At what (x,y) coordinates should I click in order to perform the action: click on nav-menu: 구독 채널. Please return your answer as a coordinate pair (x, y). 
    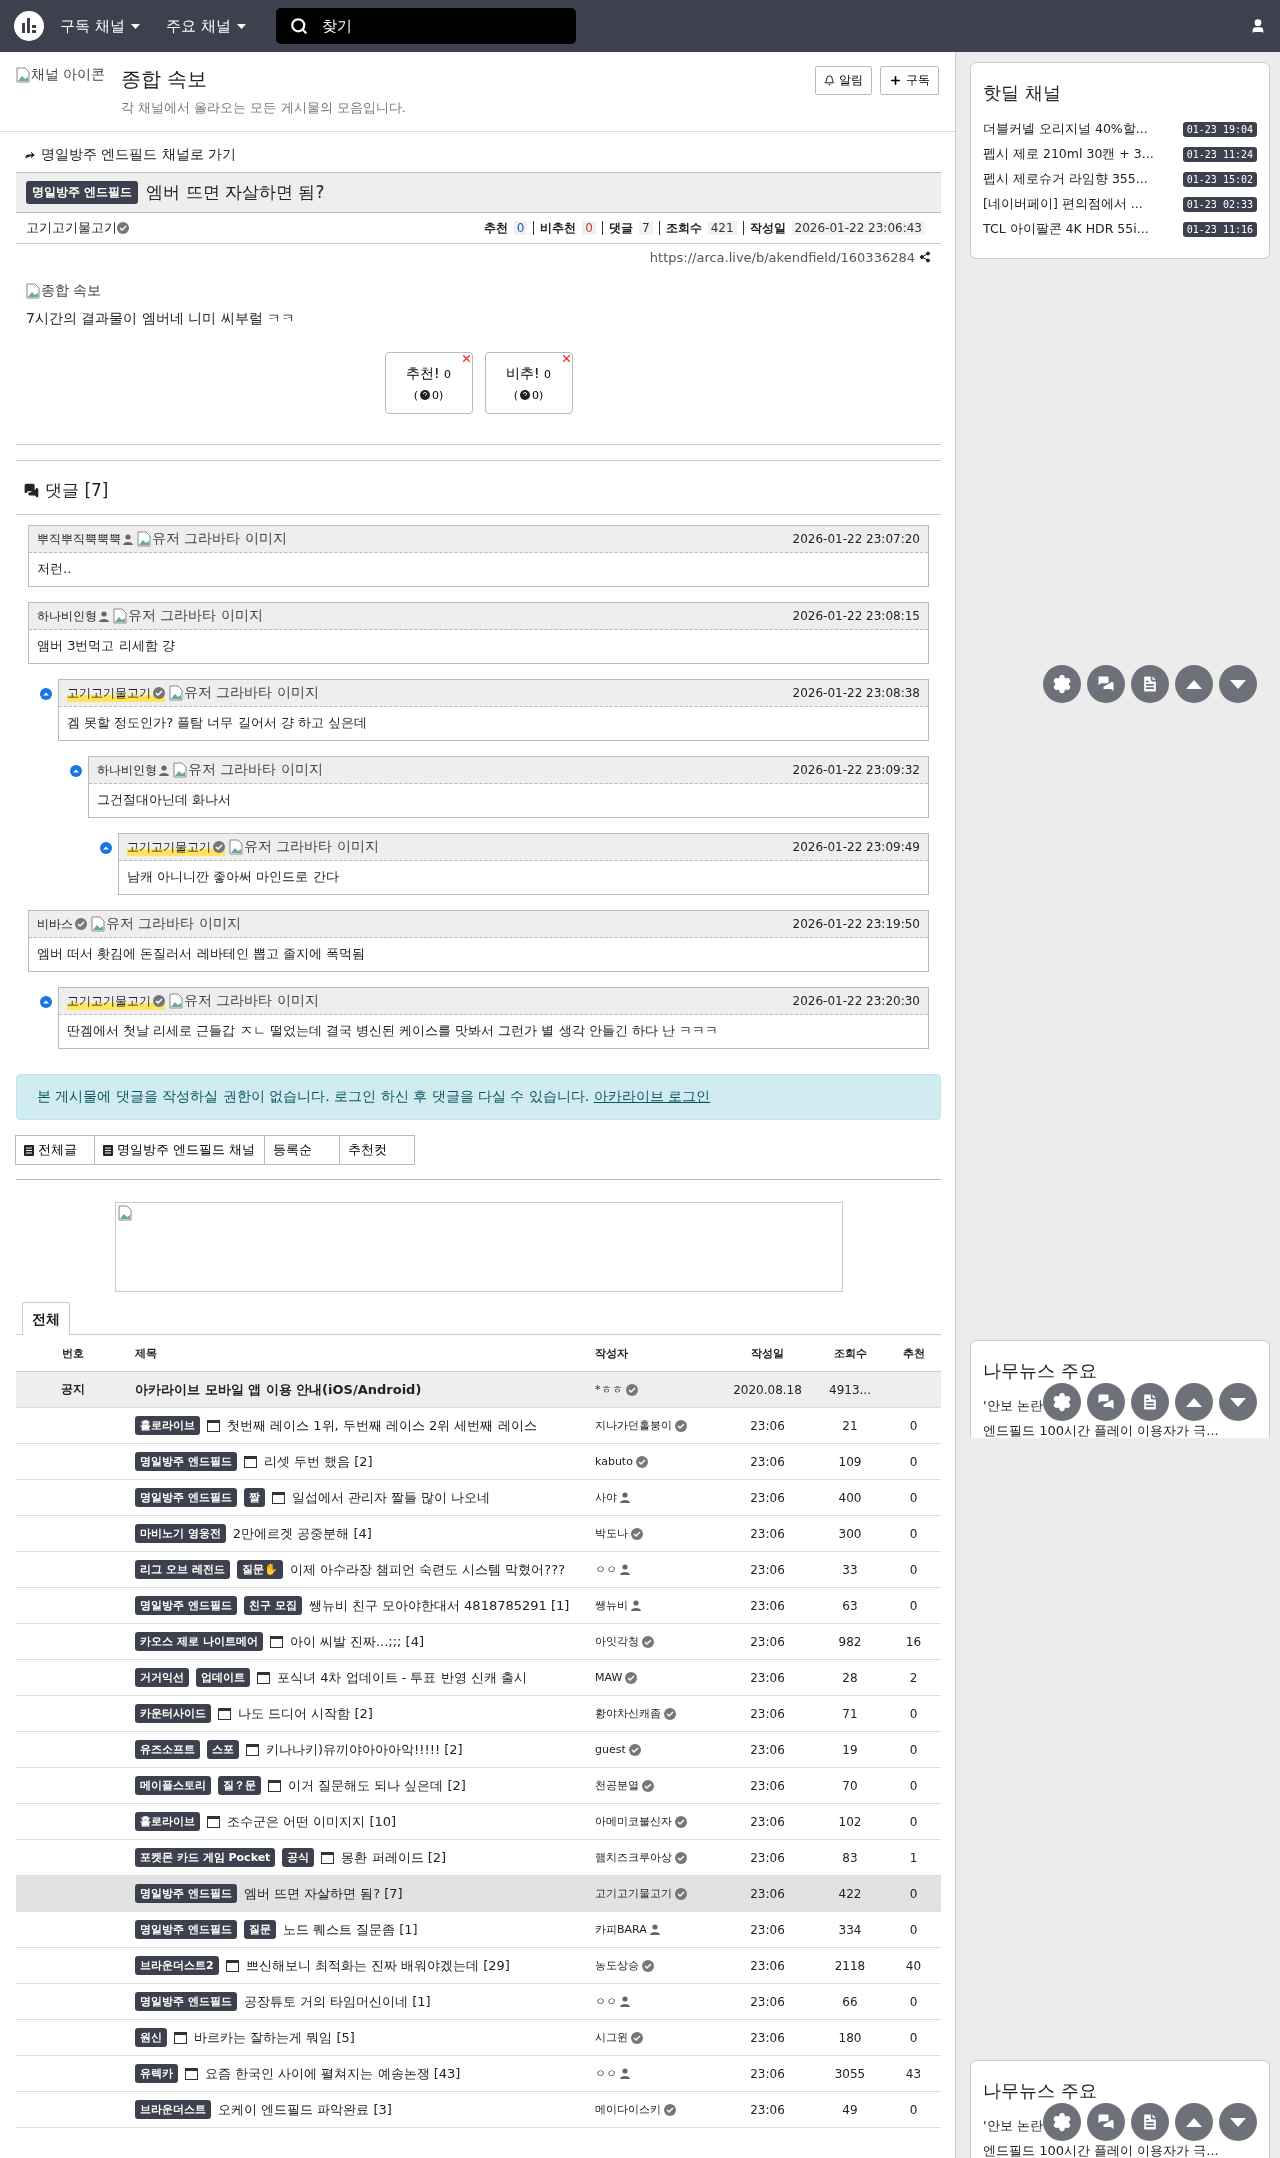
    Looking at the image, I should click on (100, 26).